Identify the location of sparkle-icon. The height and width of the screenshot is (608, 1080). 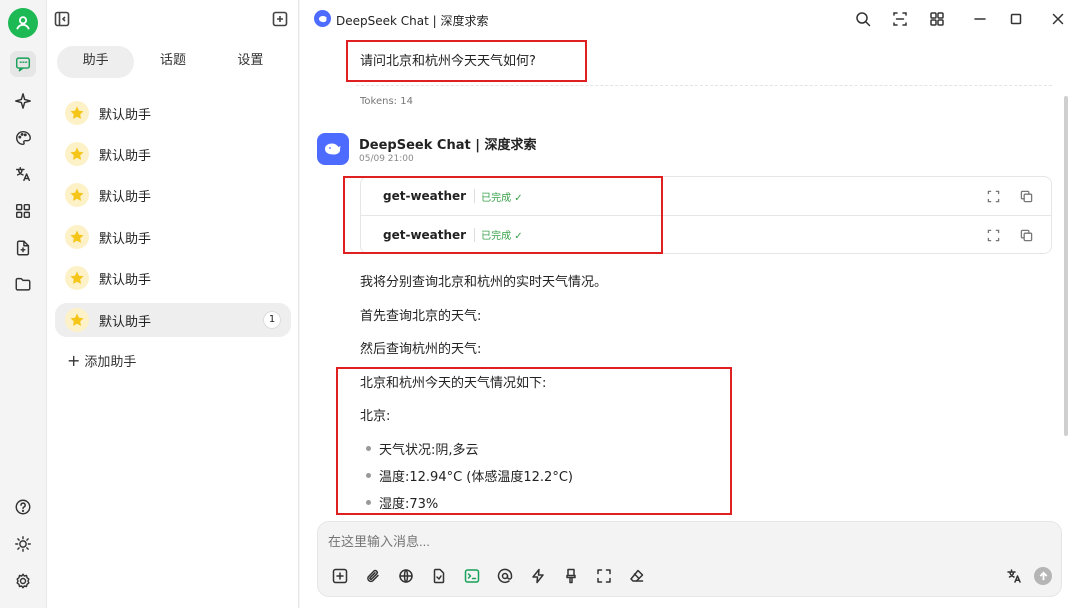
(23, 101).